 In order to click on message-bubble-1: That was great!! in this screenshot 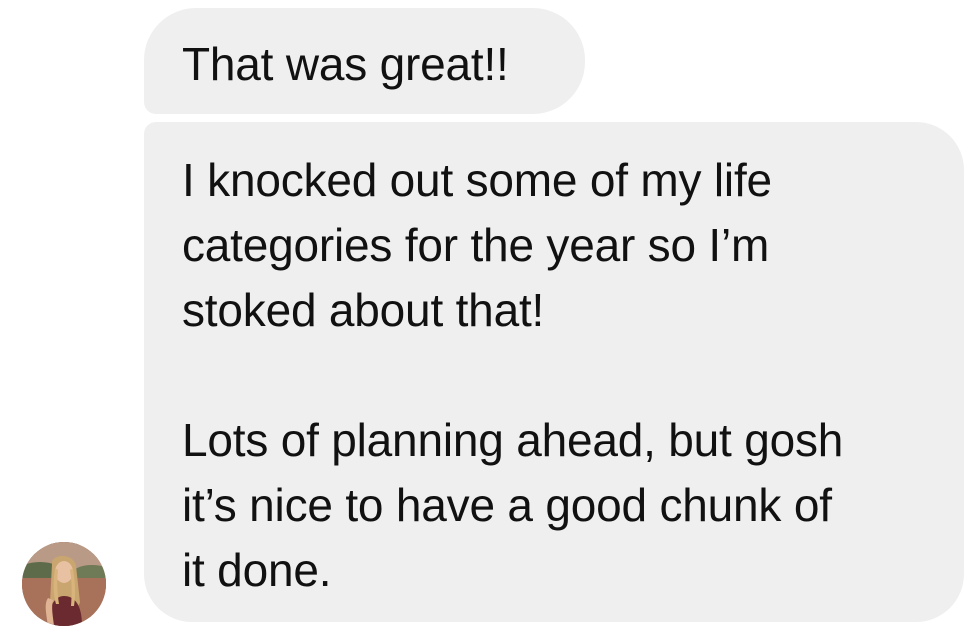, I will do `click(364, 61)`.